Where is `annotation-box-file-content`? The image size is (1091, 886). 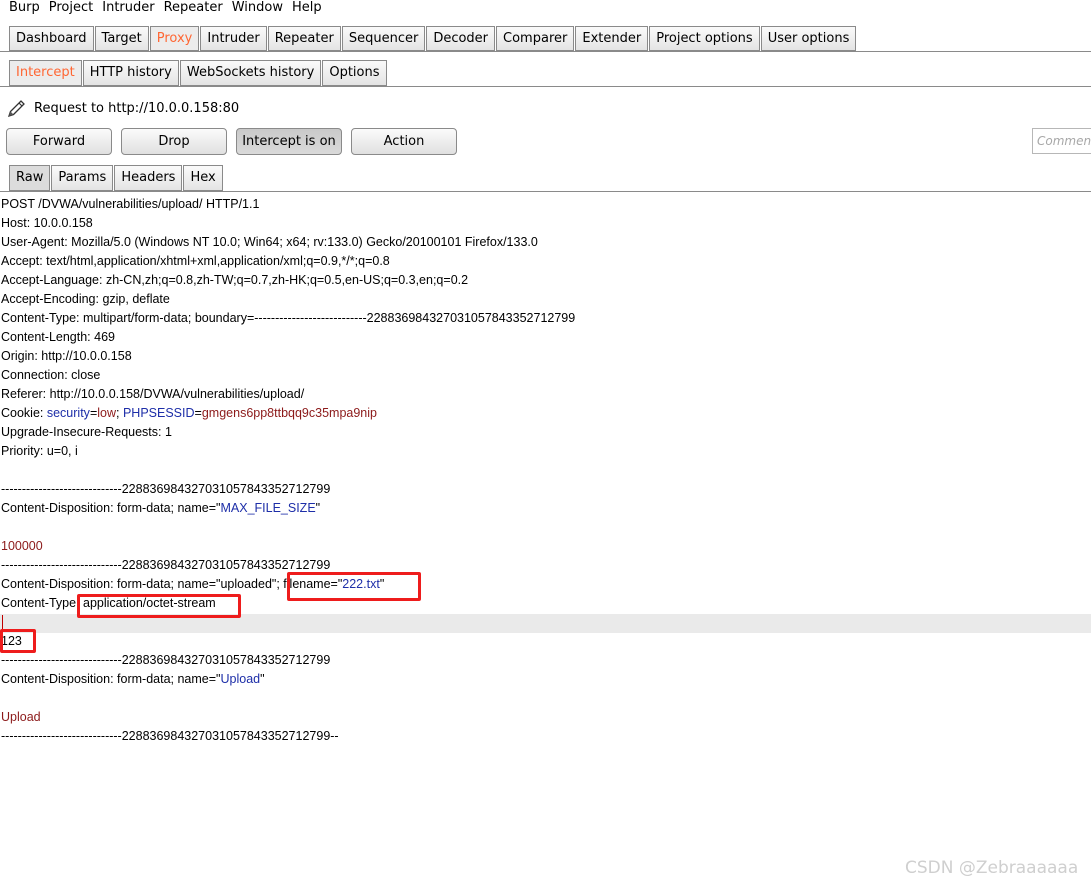 annotation-box-file-content is located at coordinates (18, 641).